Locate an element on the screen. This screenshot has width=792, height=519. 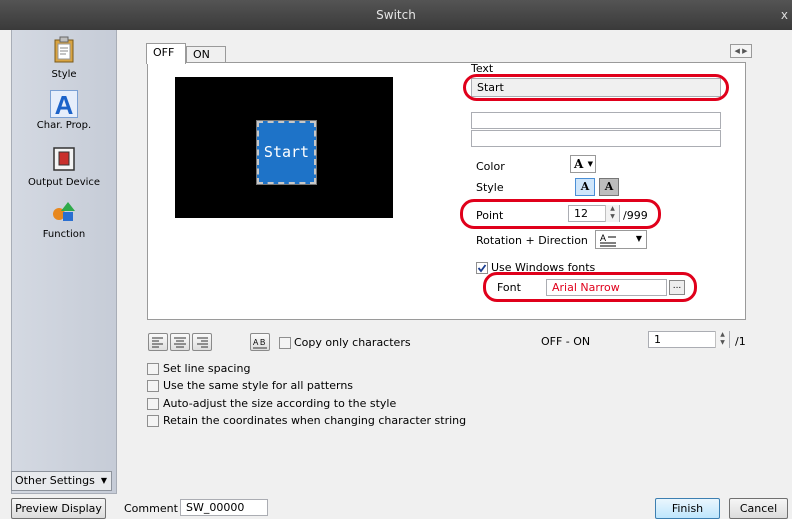
align-center-icon is located at coordinates (180, 342).